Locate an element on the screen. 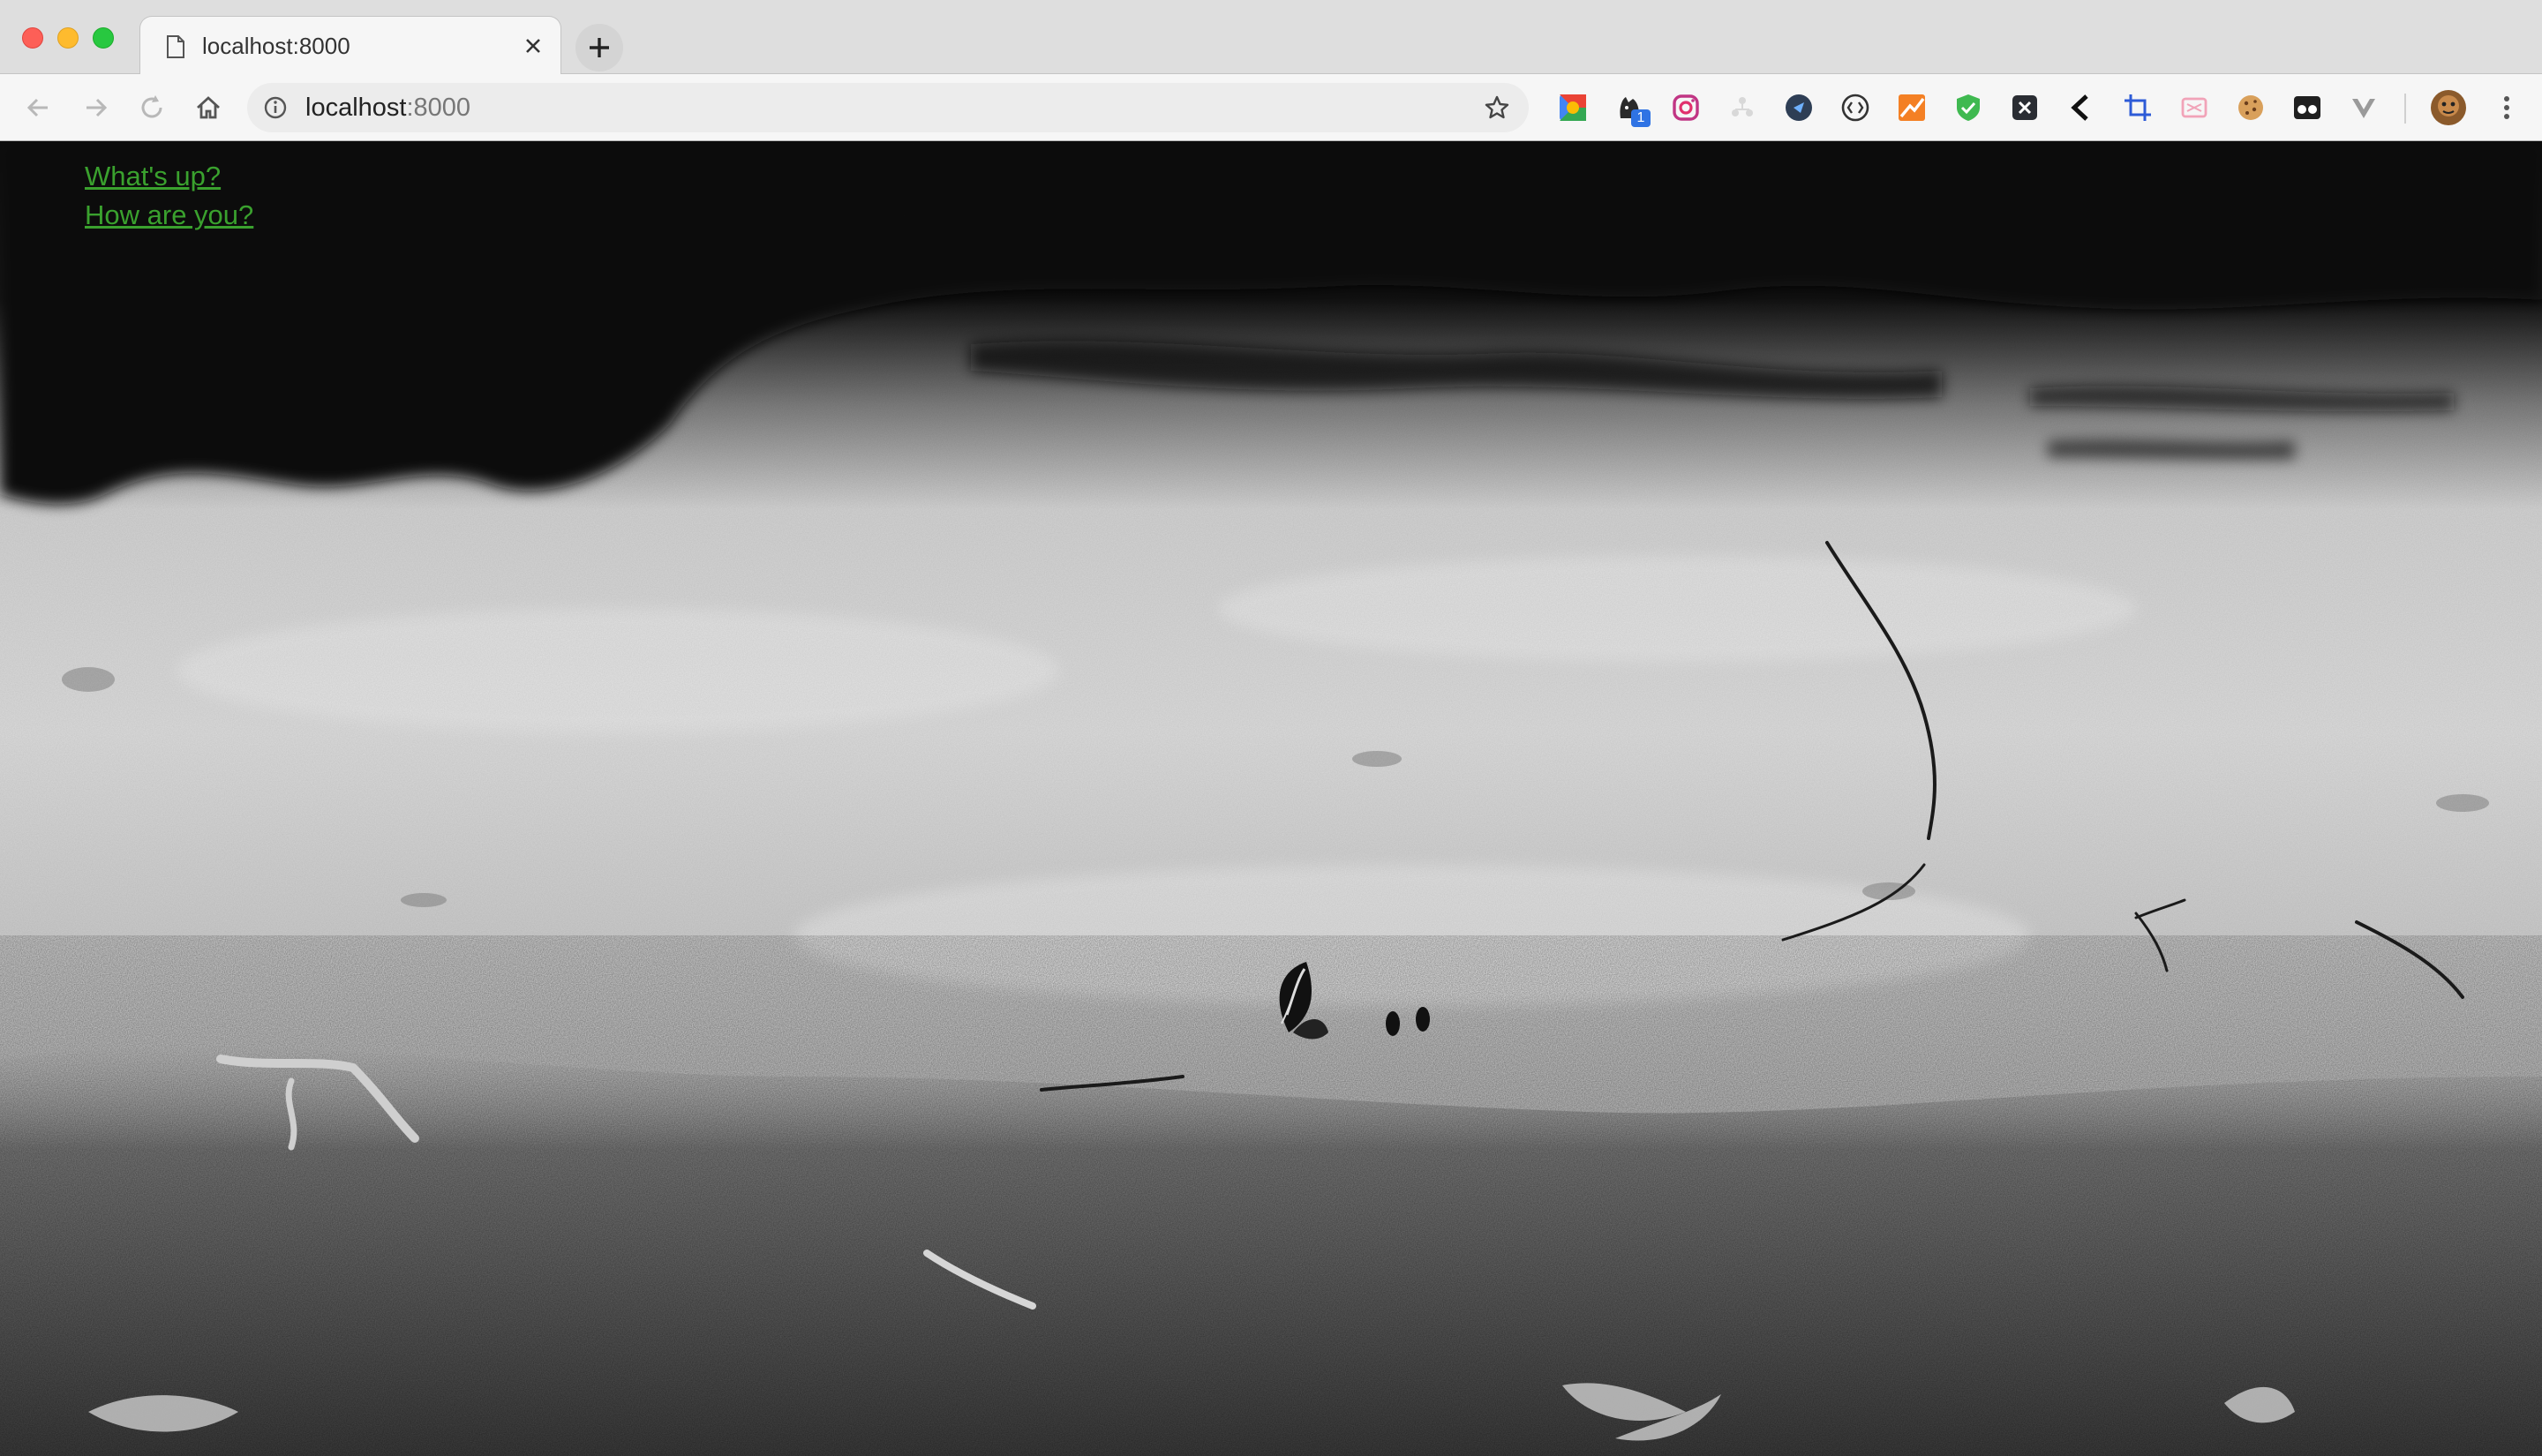  kebab-menu-icon is located at coordinates (2507, 108).